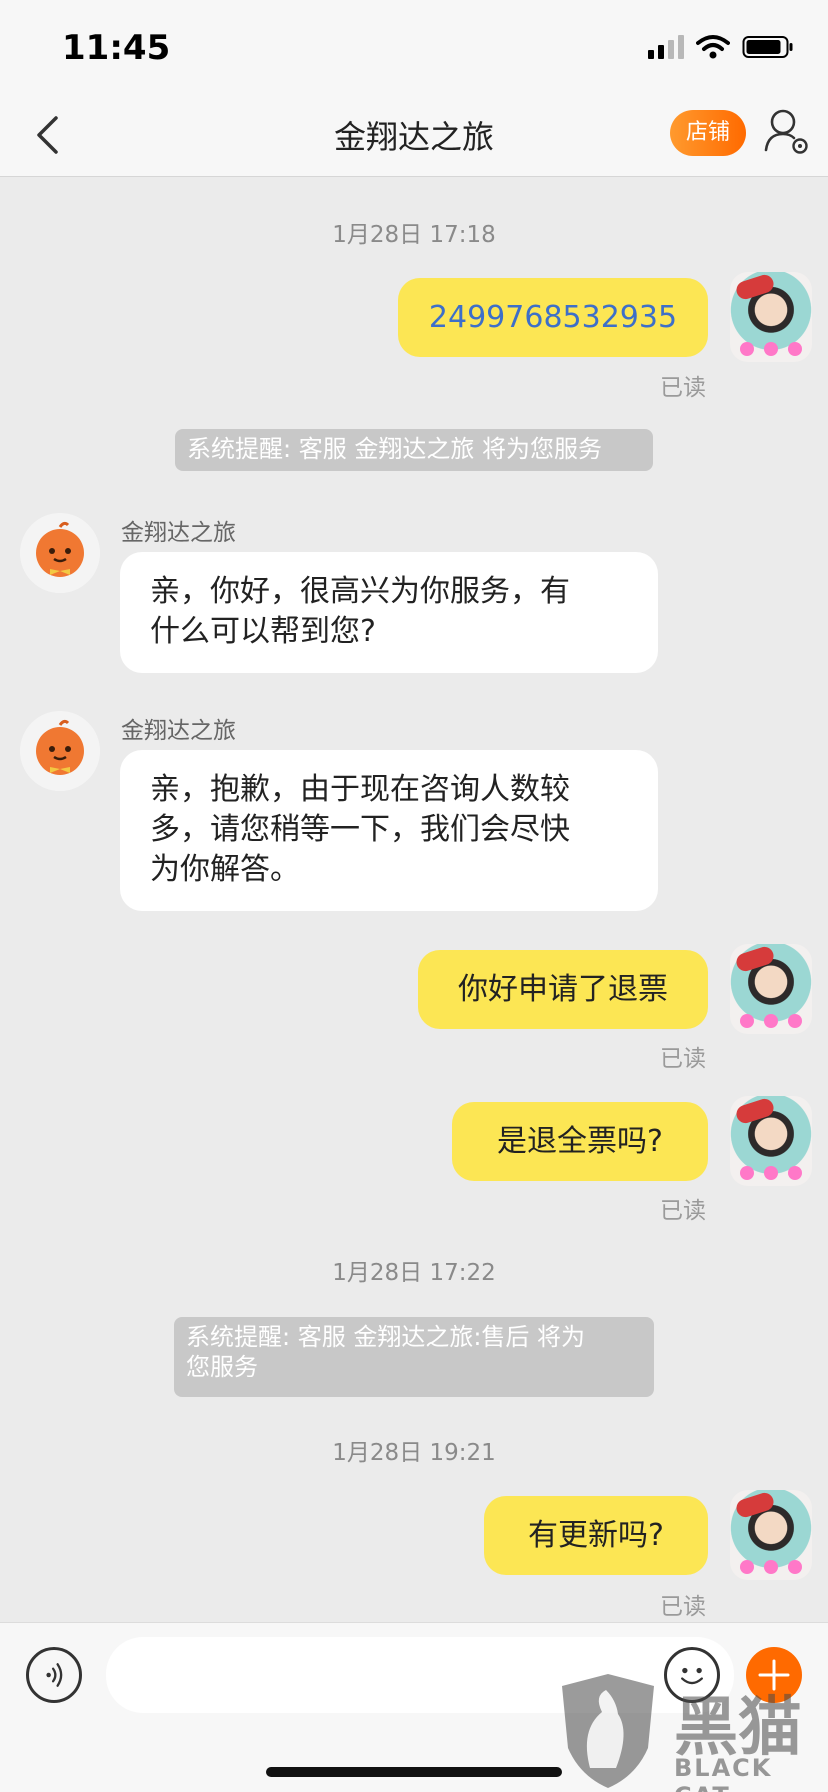 The image size is (828, 1792). What do you see at coordinates (787, 132) in the screenshot?
I see `user-settings-icon` at bounding box center [787, 132].